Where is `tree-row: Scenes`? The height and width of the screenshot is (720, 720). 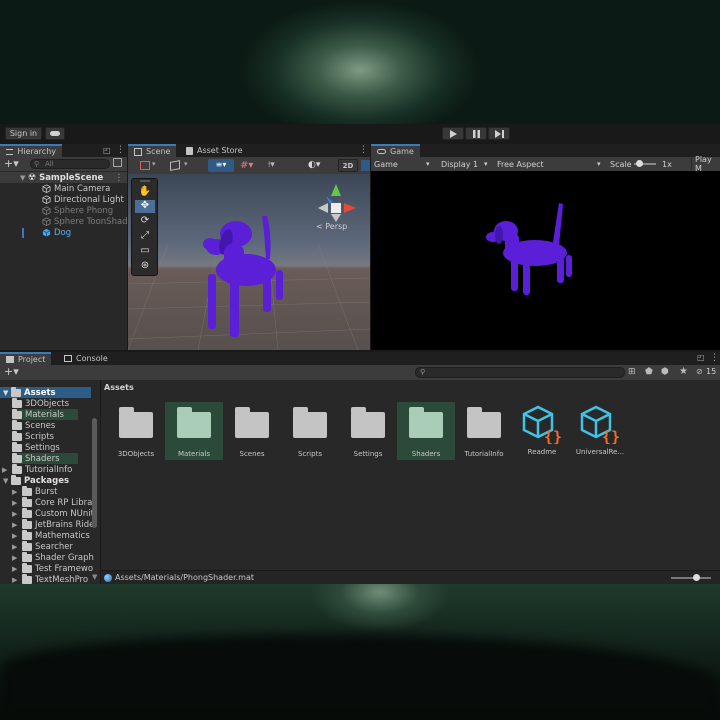 tree-row: Scenes is located at coordinates (33, 425).